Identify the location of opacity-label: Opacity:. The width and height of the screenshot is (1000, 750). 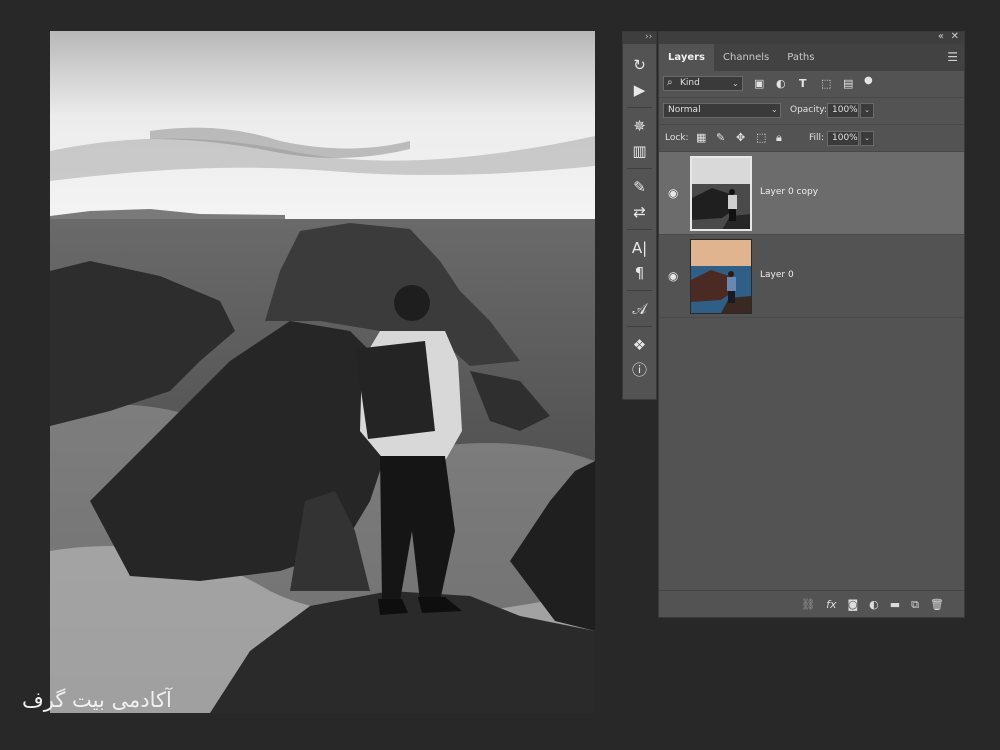
(808, 110).